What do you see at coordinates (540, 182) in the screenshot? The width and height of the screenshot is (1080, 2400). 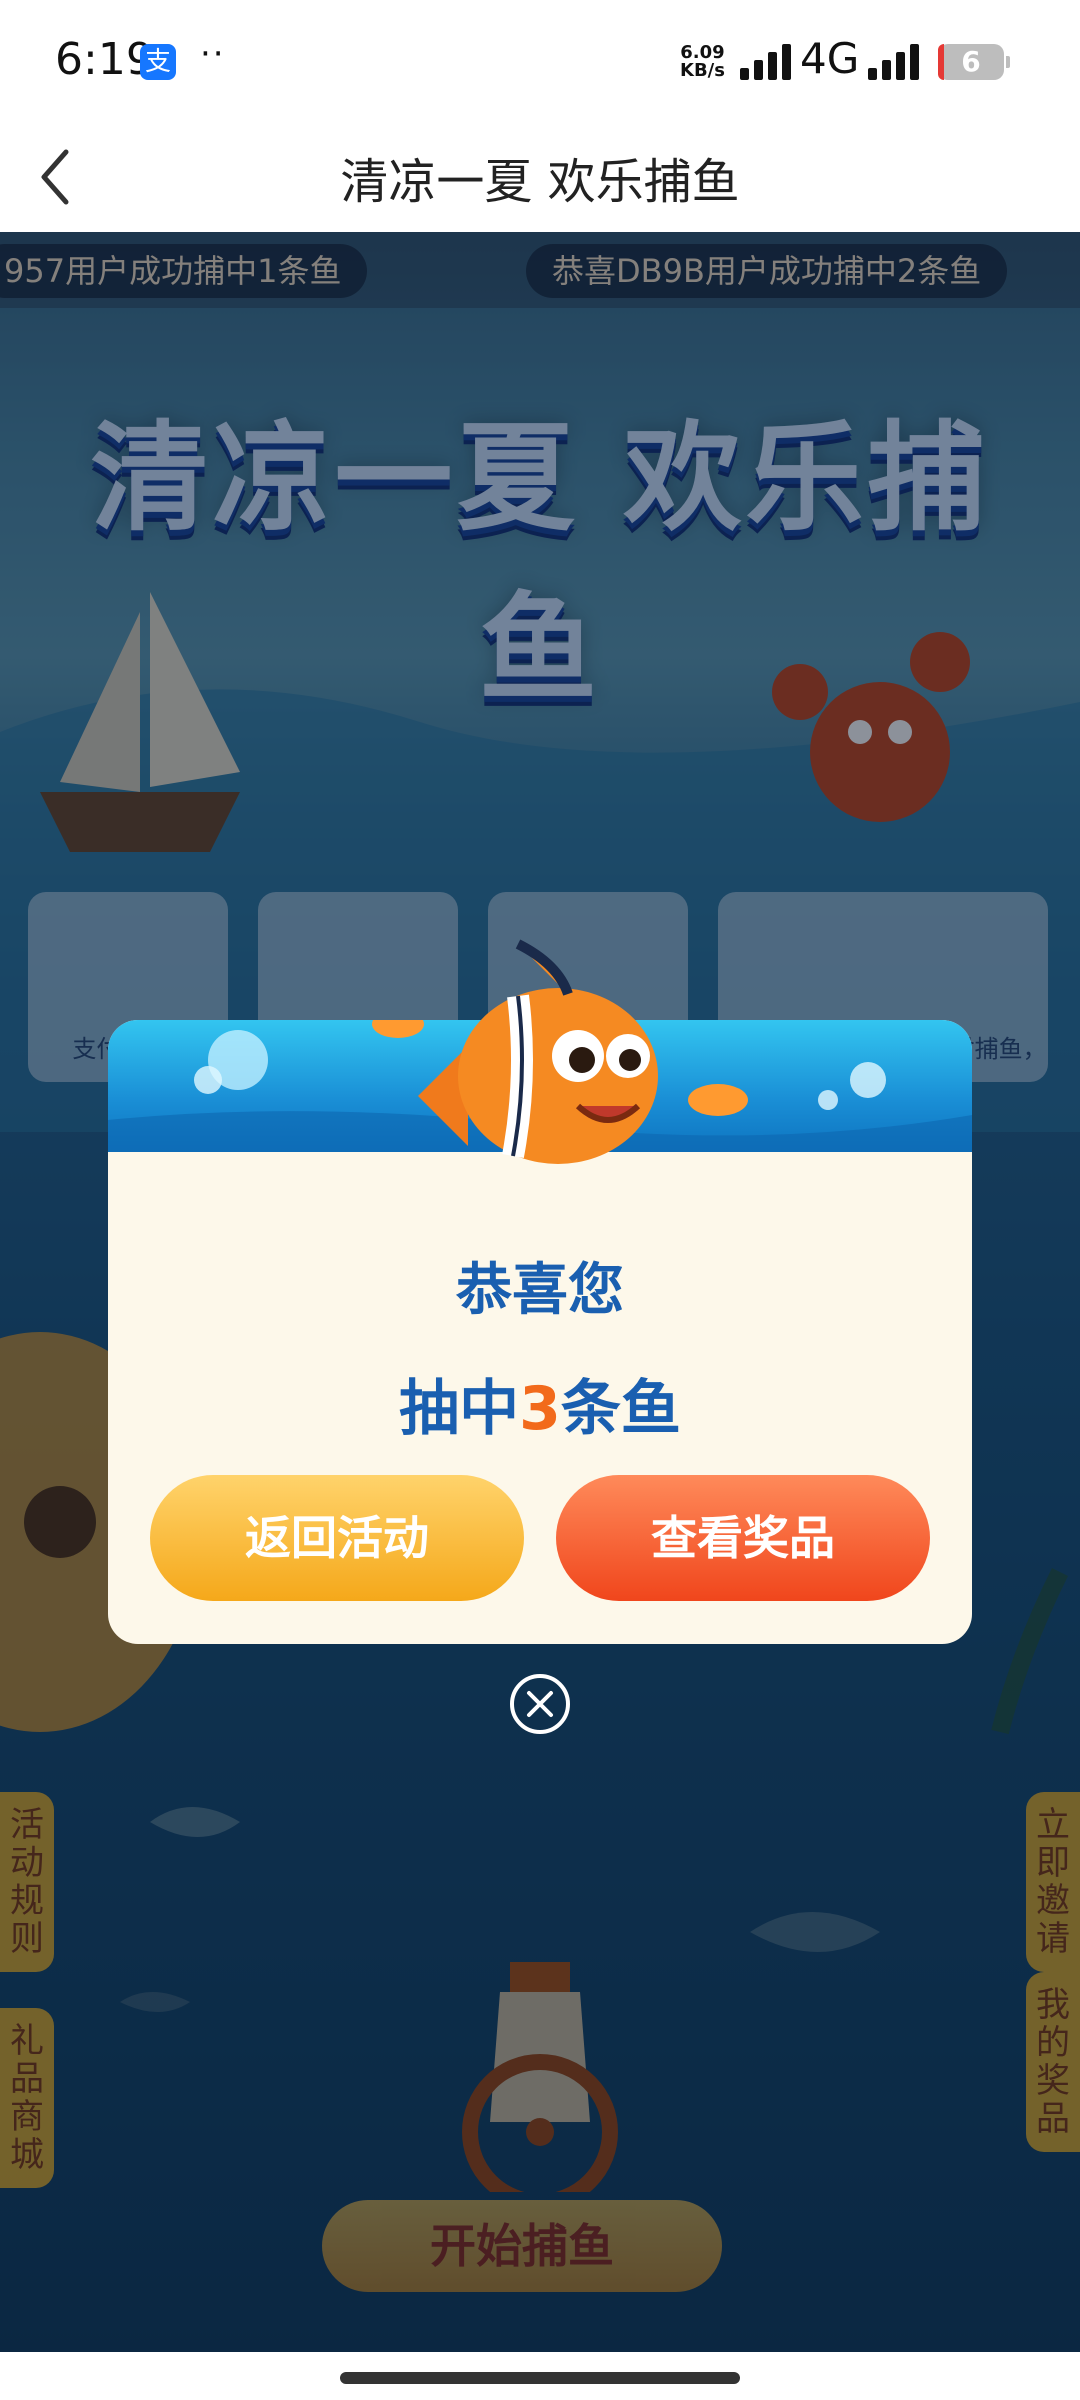 I see `page-title: 清凉一夏 欢乐捕鱼` at bounding box center [540, 182].